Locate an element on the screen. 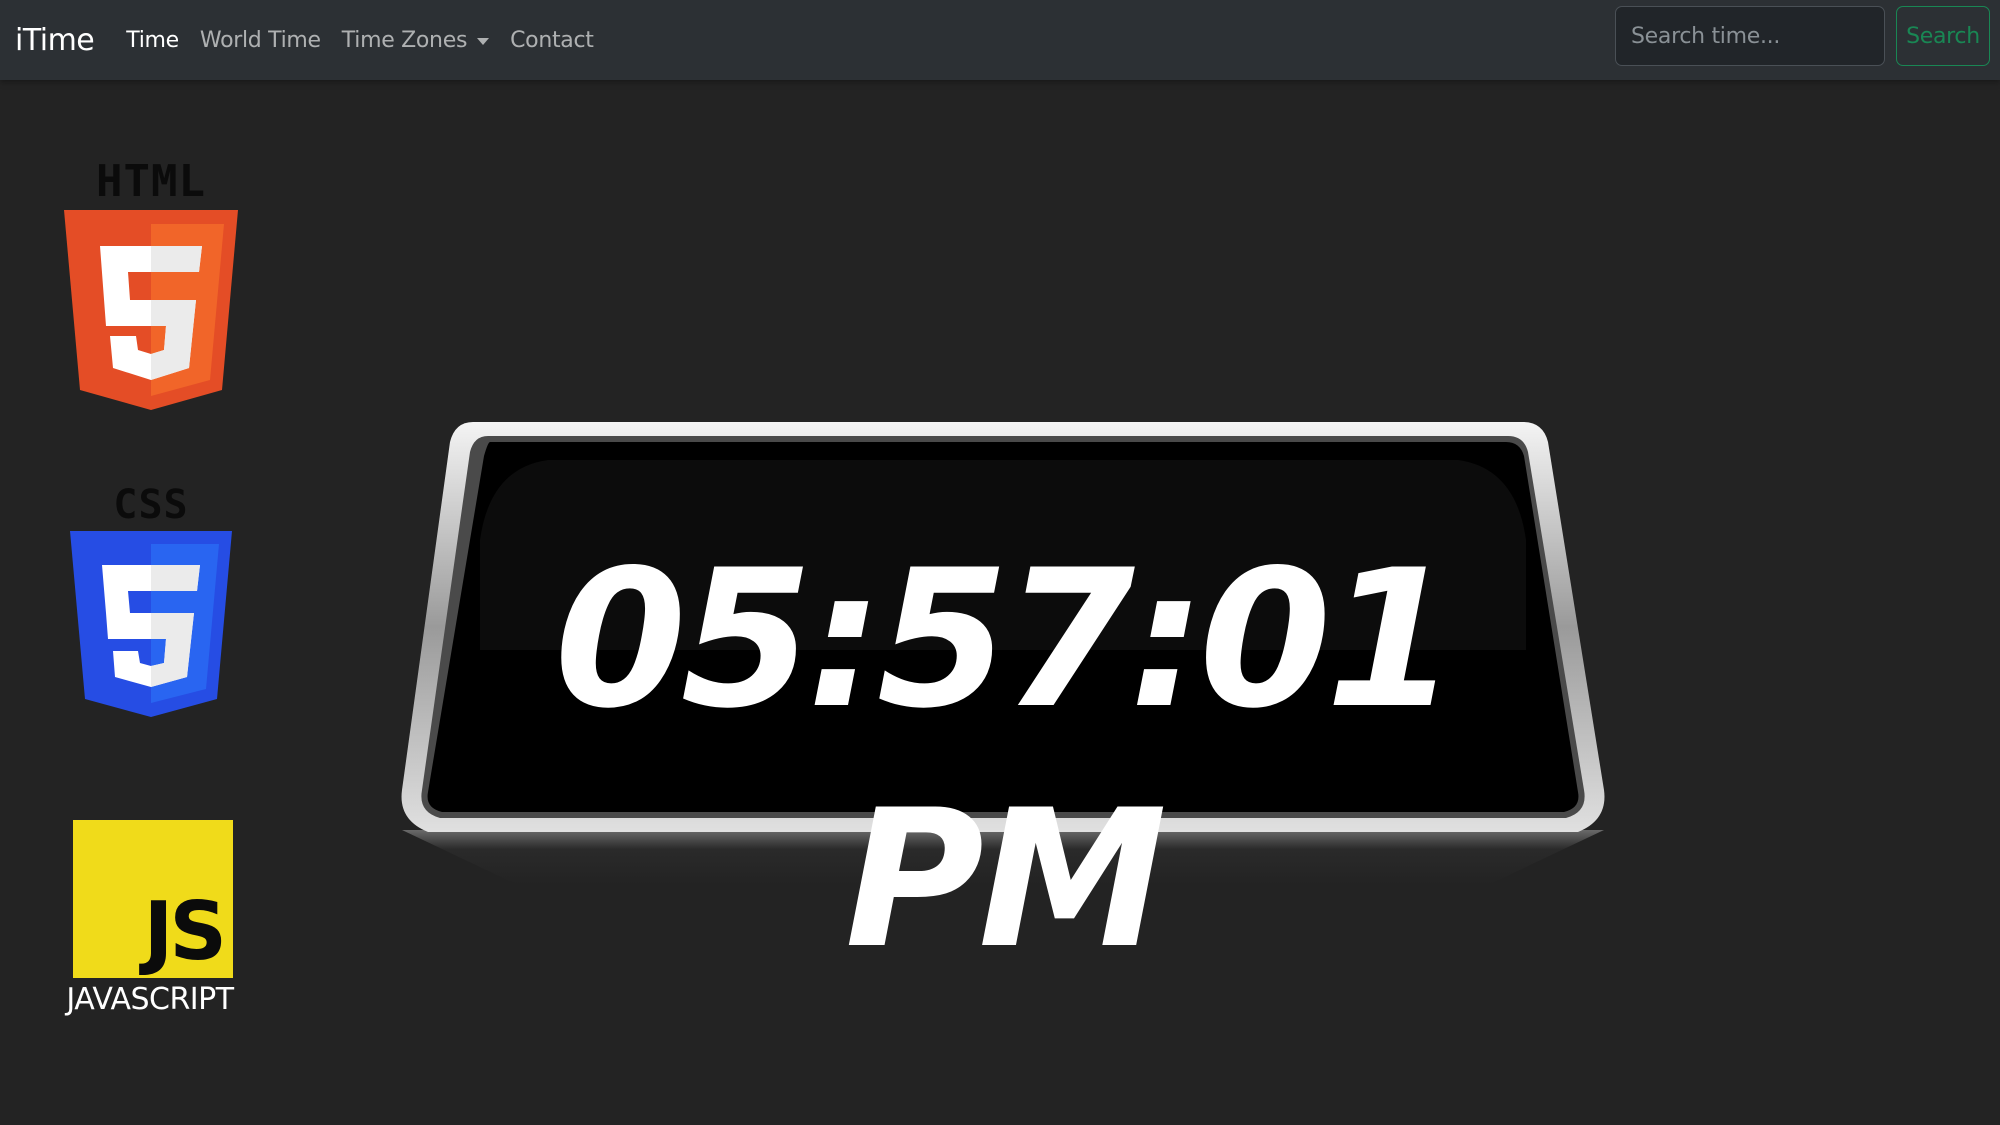  html-title: HTML is located at coordinates (151, 181).